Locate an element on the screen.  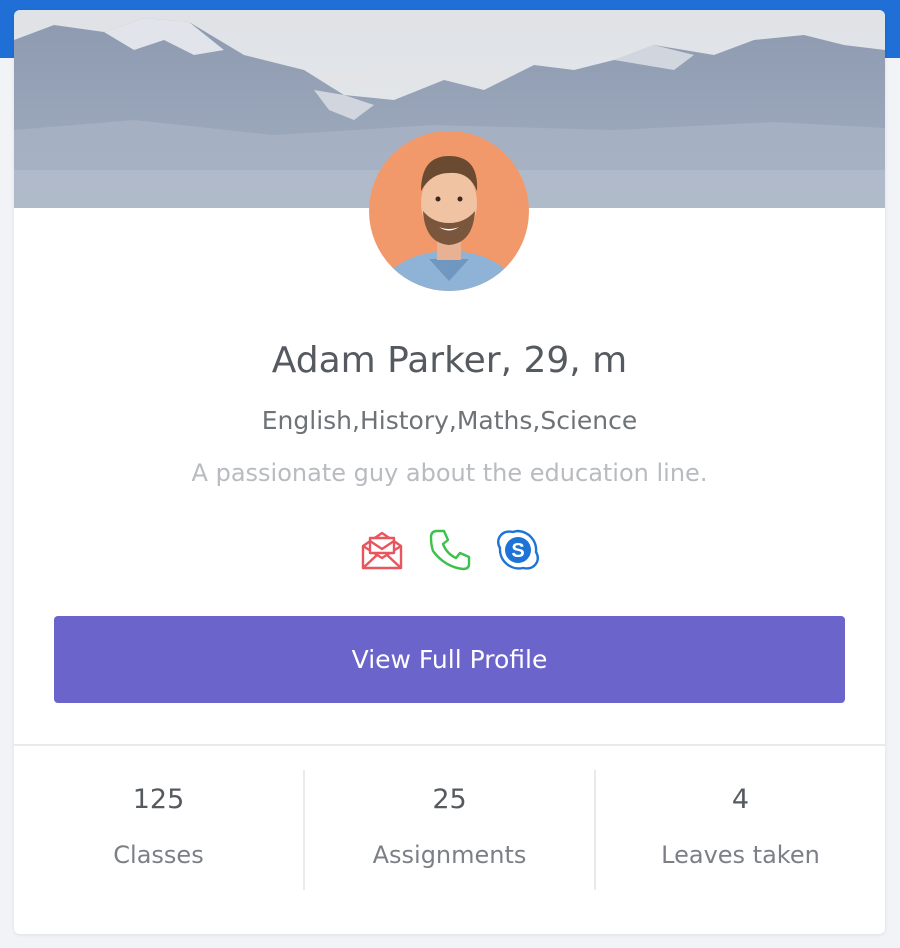
stat-assignments: 25 Assignments is located at coordinates (448, 830).